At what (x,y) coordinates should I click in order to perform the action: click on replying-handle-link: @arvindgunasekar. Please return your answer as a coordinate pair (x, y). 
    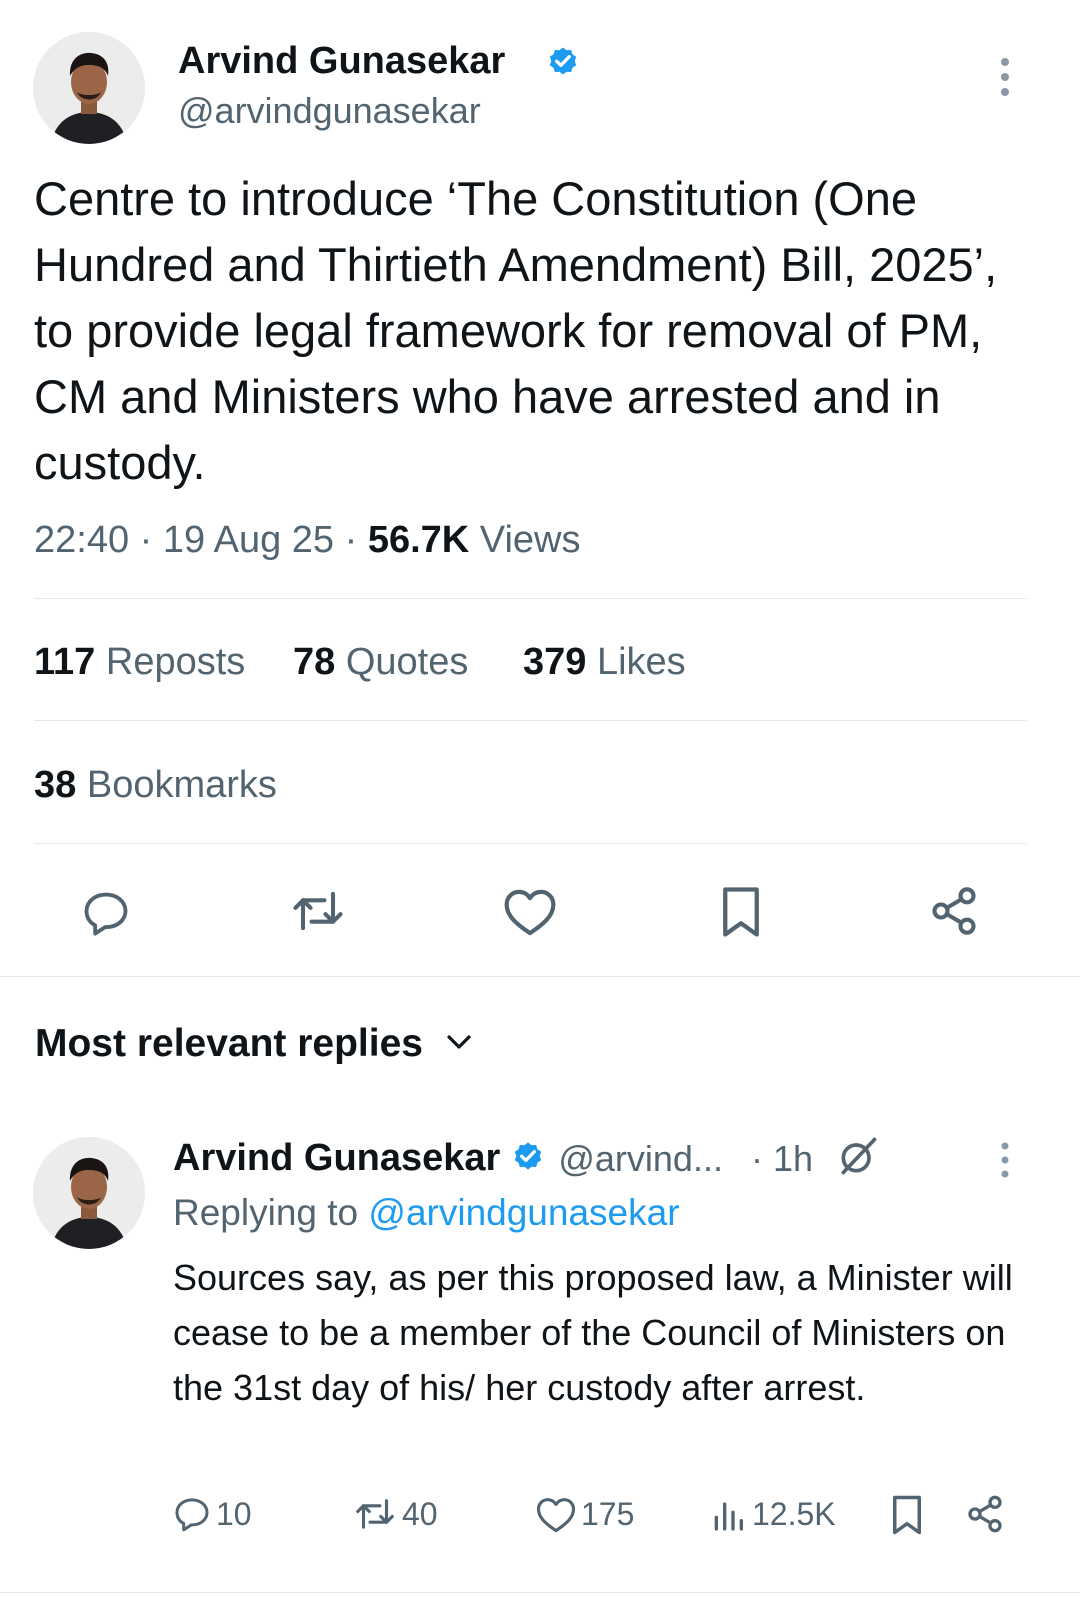
    Looking at the image, I should click on (523, 1212).